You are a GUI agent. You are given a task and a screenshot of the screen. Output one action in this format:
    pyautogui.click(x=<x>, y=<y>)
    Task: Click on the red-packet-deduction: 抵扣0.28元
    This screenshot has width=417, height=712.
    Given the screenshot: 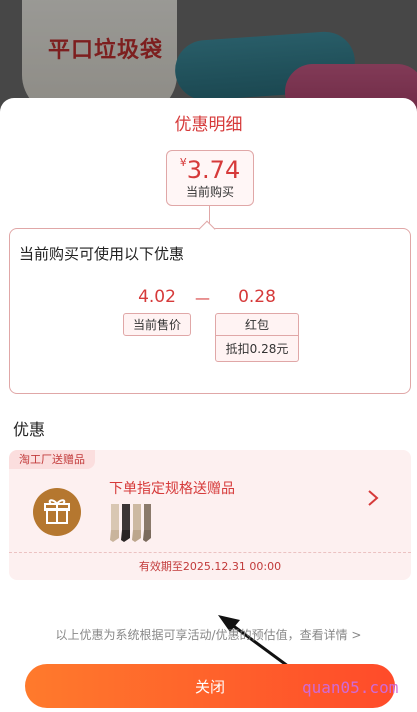 What is the action you would take?
    pyautogui.click(x=257, y=348)
    